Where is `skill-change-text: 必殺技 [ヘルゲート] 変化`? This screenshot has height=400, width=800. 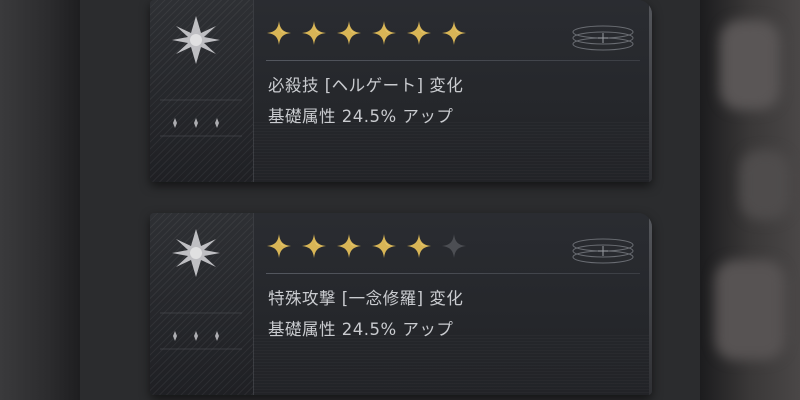
skill-change-text: 必殺技 [ヘルゲート] 変化 is located at coordinates (366, 85).